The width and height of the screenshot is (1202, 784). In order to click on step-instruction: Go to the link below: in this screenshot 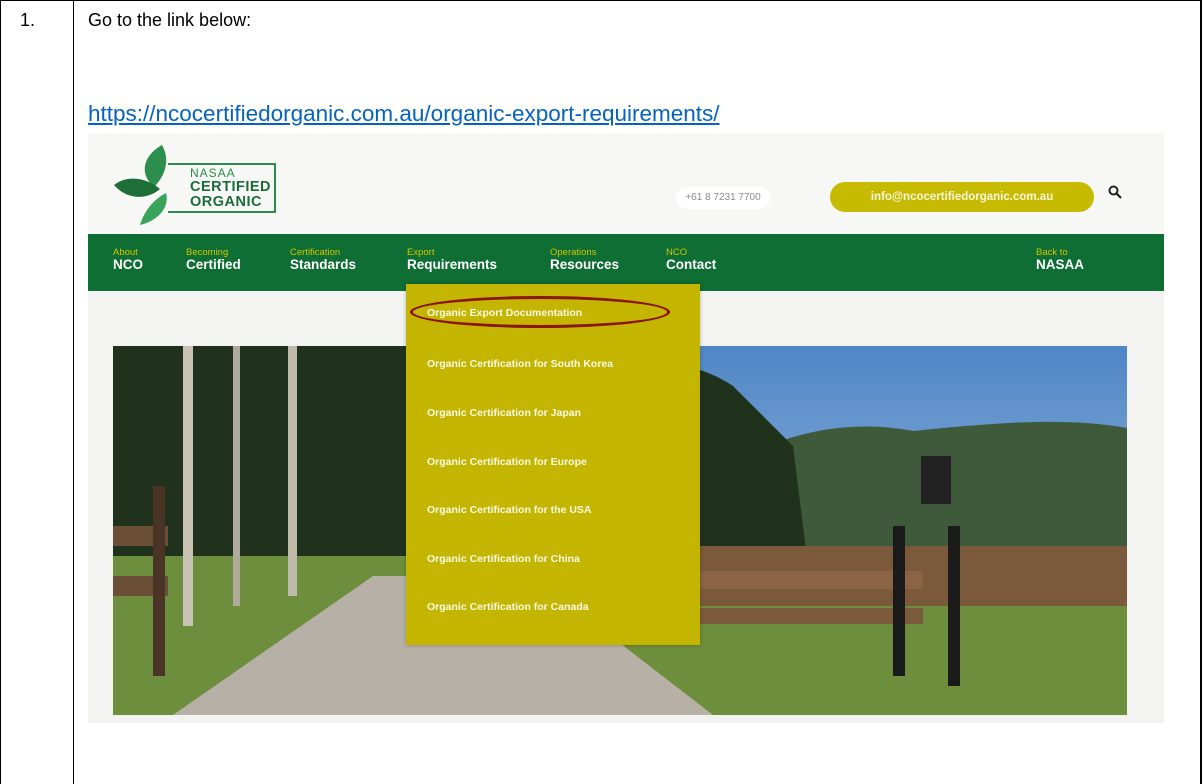, I will do `click(170, 20)`.